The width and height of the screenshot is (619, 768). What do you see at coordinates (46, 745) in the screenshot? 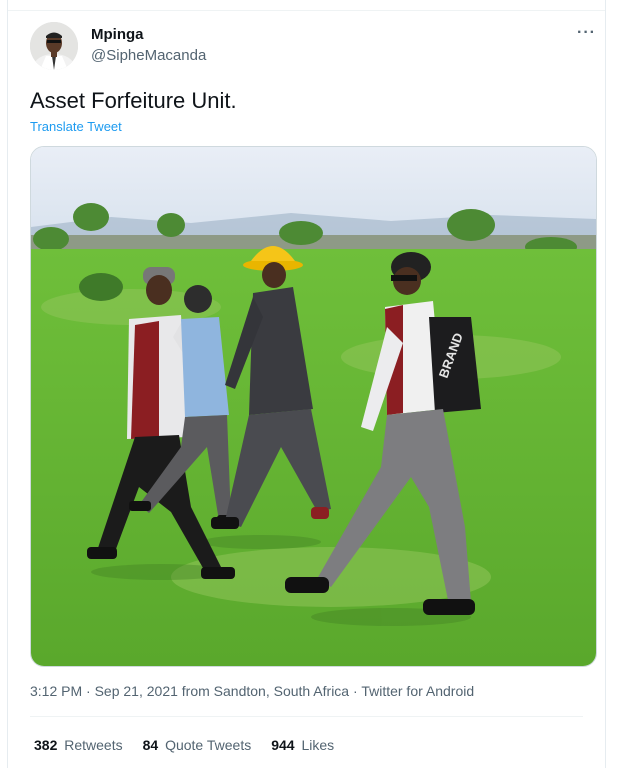
I see `retweets-count: 382` at bounding box center [46, 745].